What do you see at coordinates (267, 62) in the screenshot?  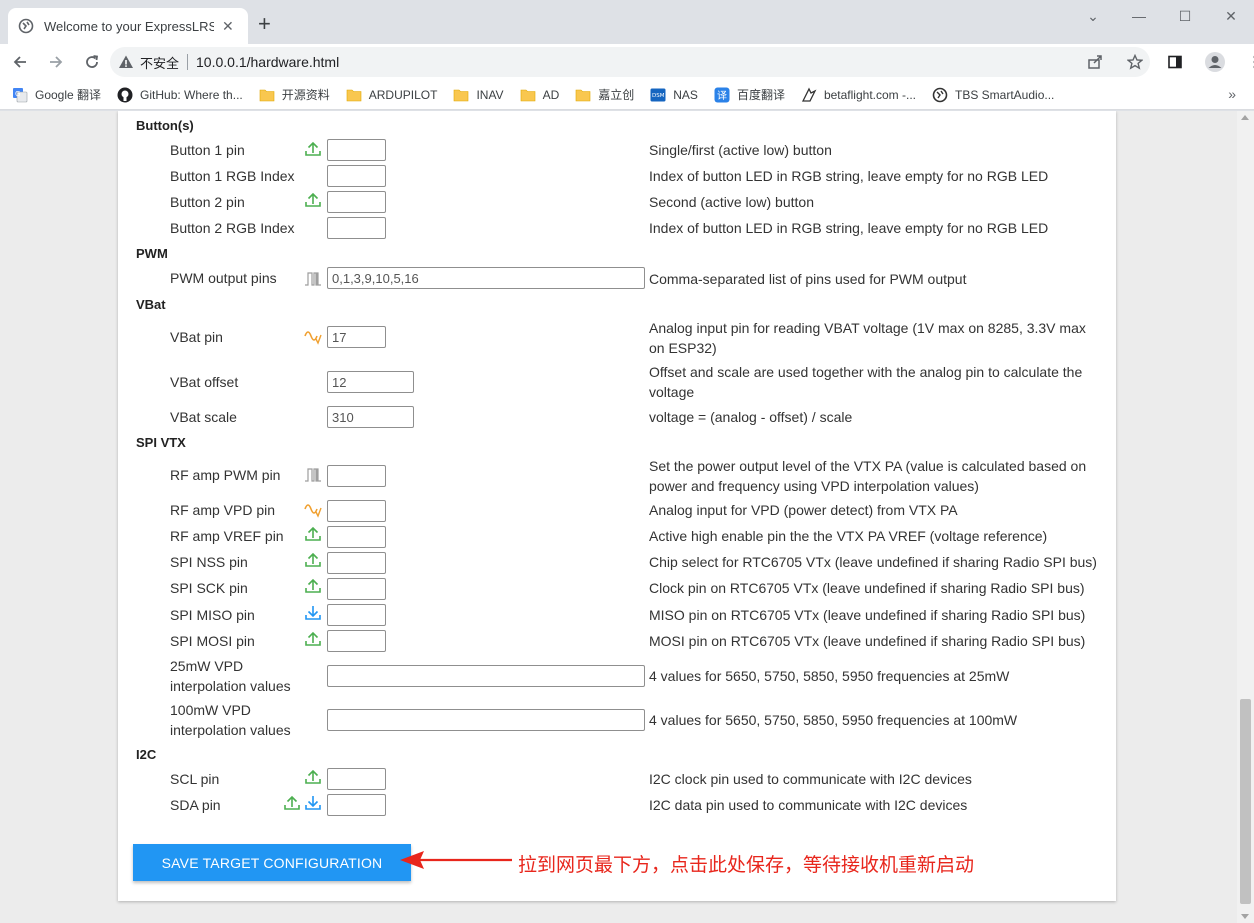 I see `url-text: 10.0.0.1/hardware.html` at bounding box center [267, 62].